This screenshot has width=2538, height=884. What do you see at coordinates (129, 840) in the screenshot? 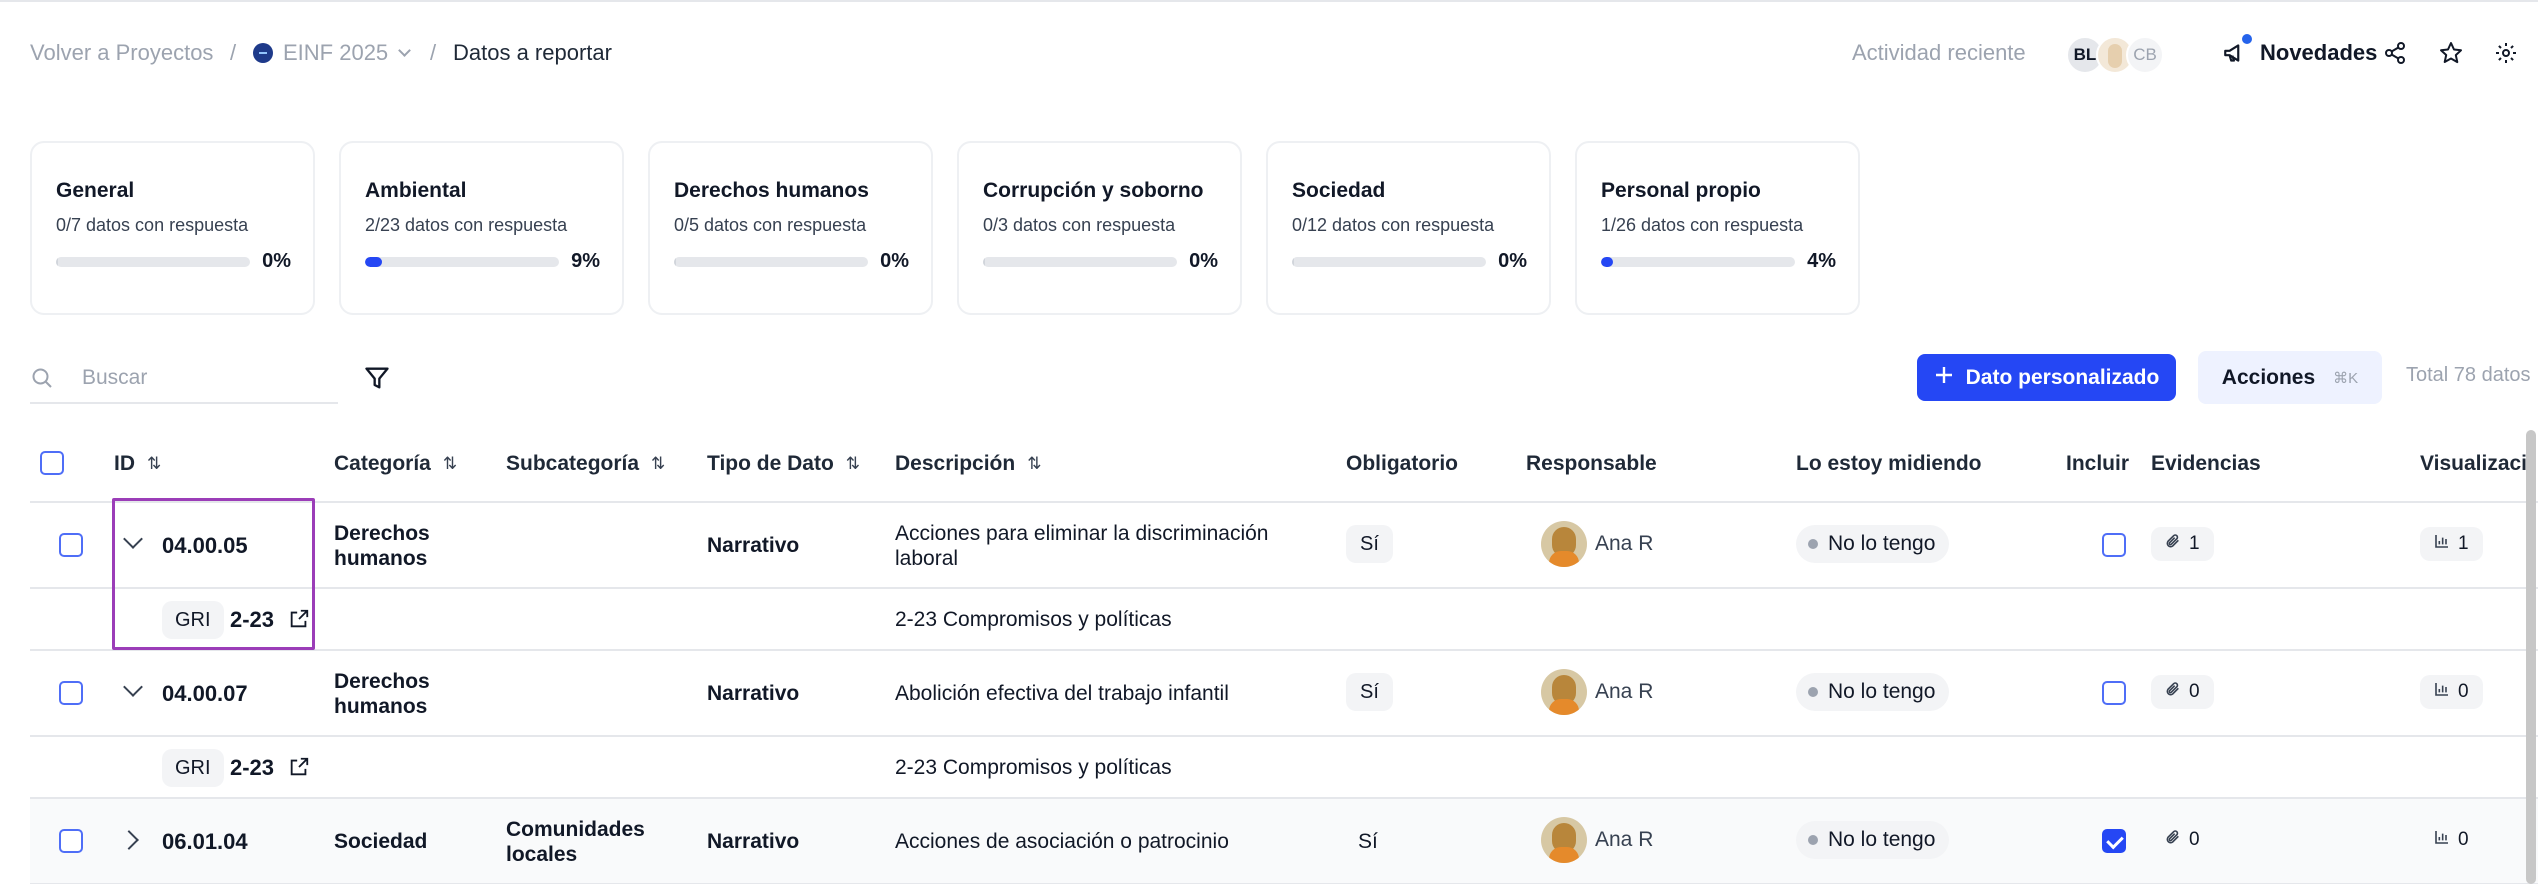
I see `chevron-right-icon` at bounding box center [129, 840].